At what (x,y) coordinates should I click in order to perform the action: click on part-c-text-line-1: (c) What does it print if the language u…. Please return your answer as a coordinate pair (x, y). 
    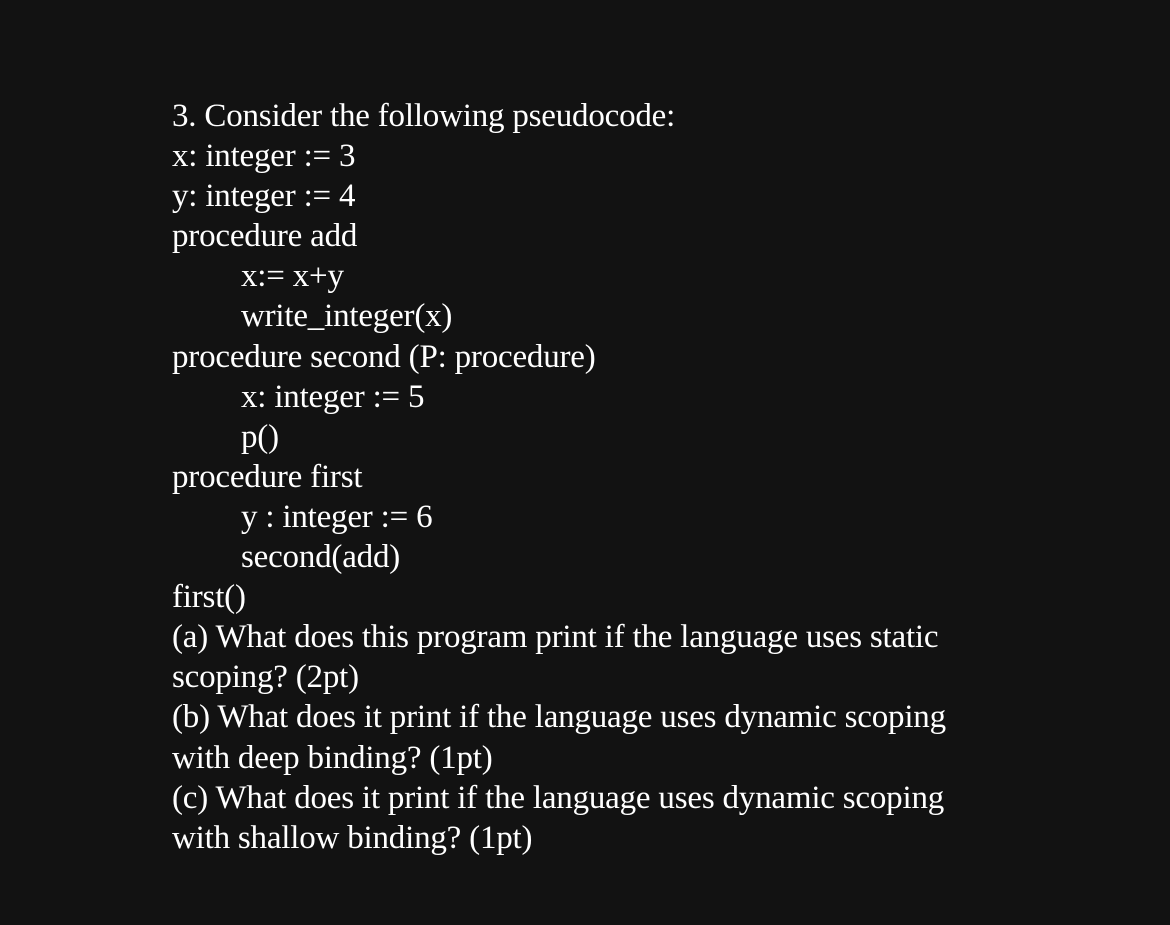
    Looking at the image, I should click on (558, 797).